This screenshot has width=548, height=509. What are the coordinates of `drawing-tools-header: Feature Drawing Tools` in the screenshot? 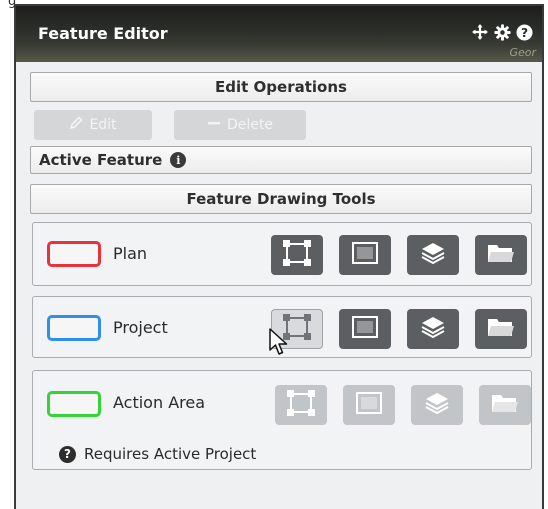 It's located at (281, 199).